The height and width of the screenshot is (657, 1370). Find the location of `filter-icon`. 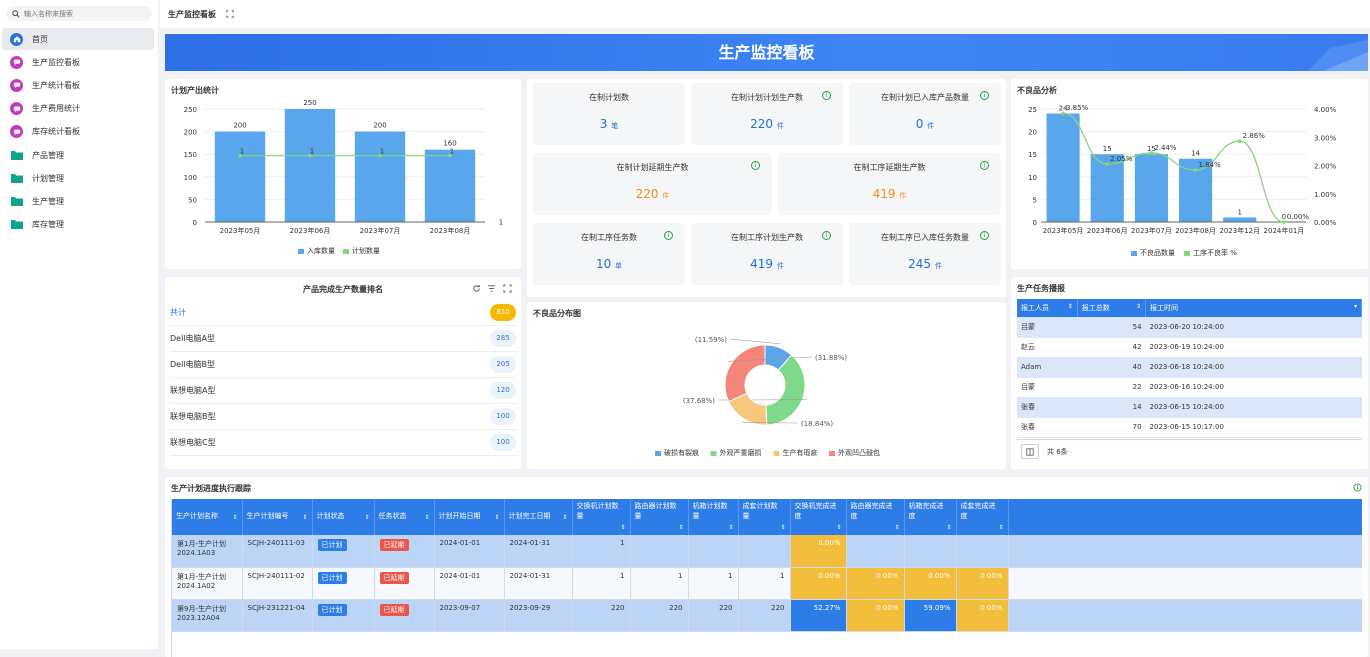

filter-icon is located at coordinates (491, 288).